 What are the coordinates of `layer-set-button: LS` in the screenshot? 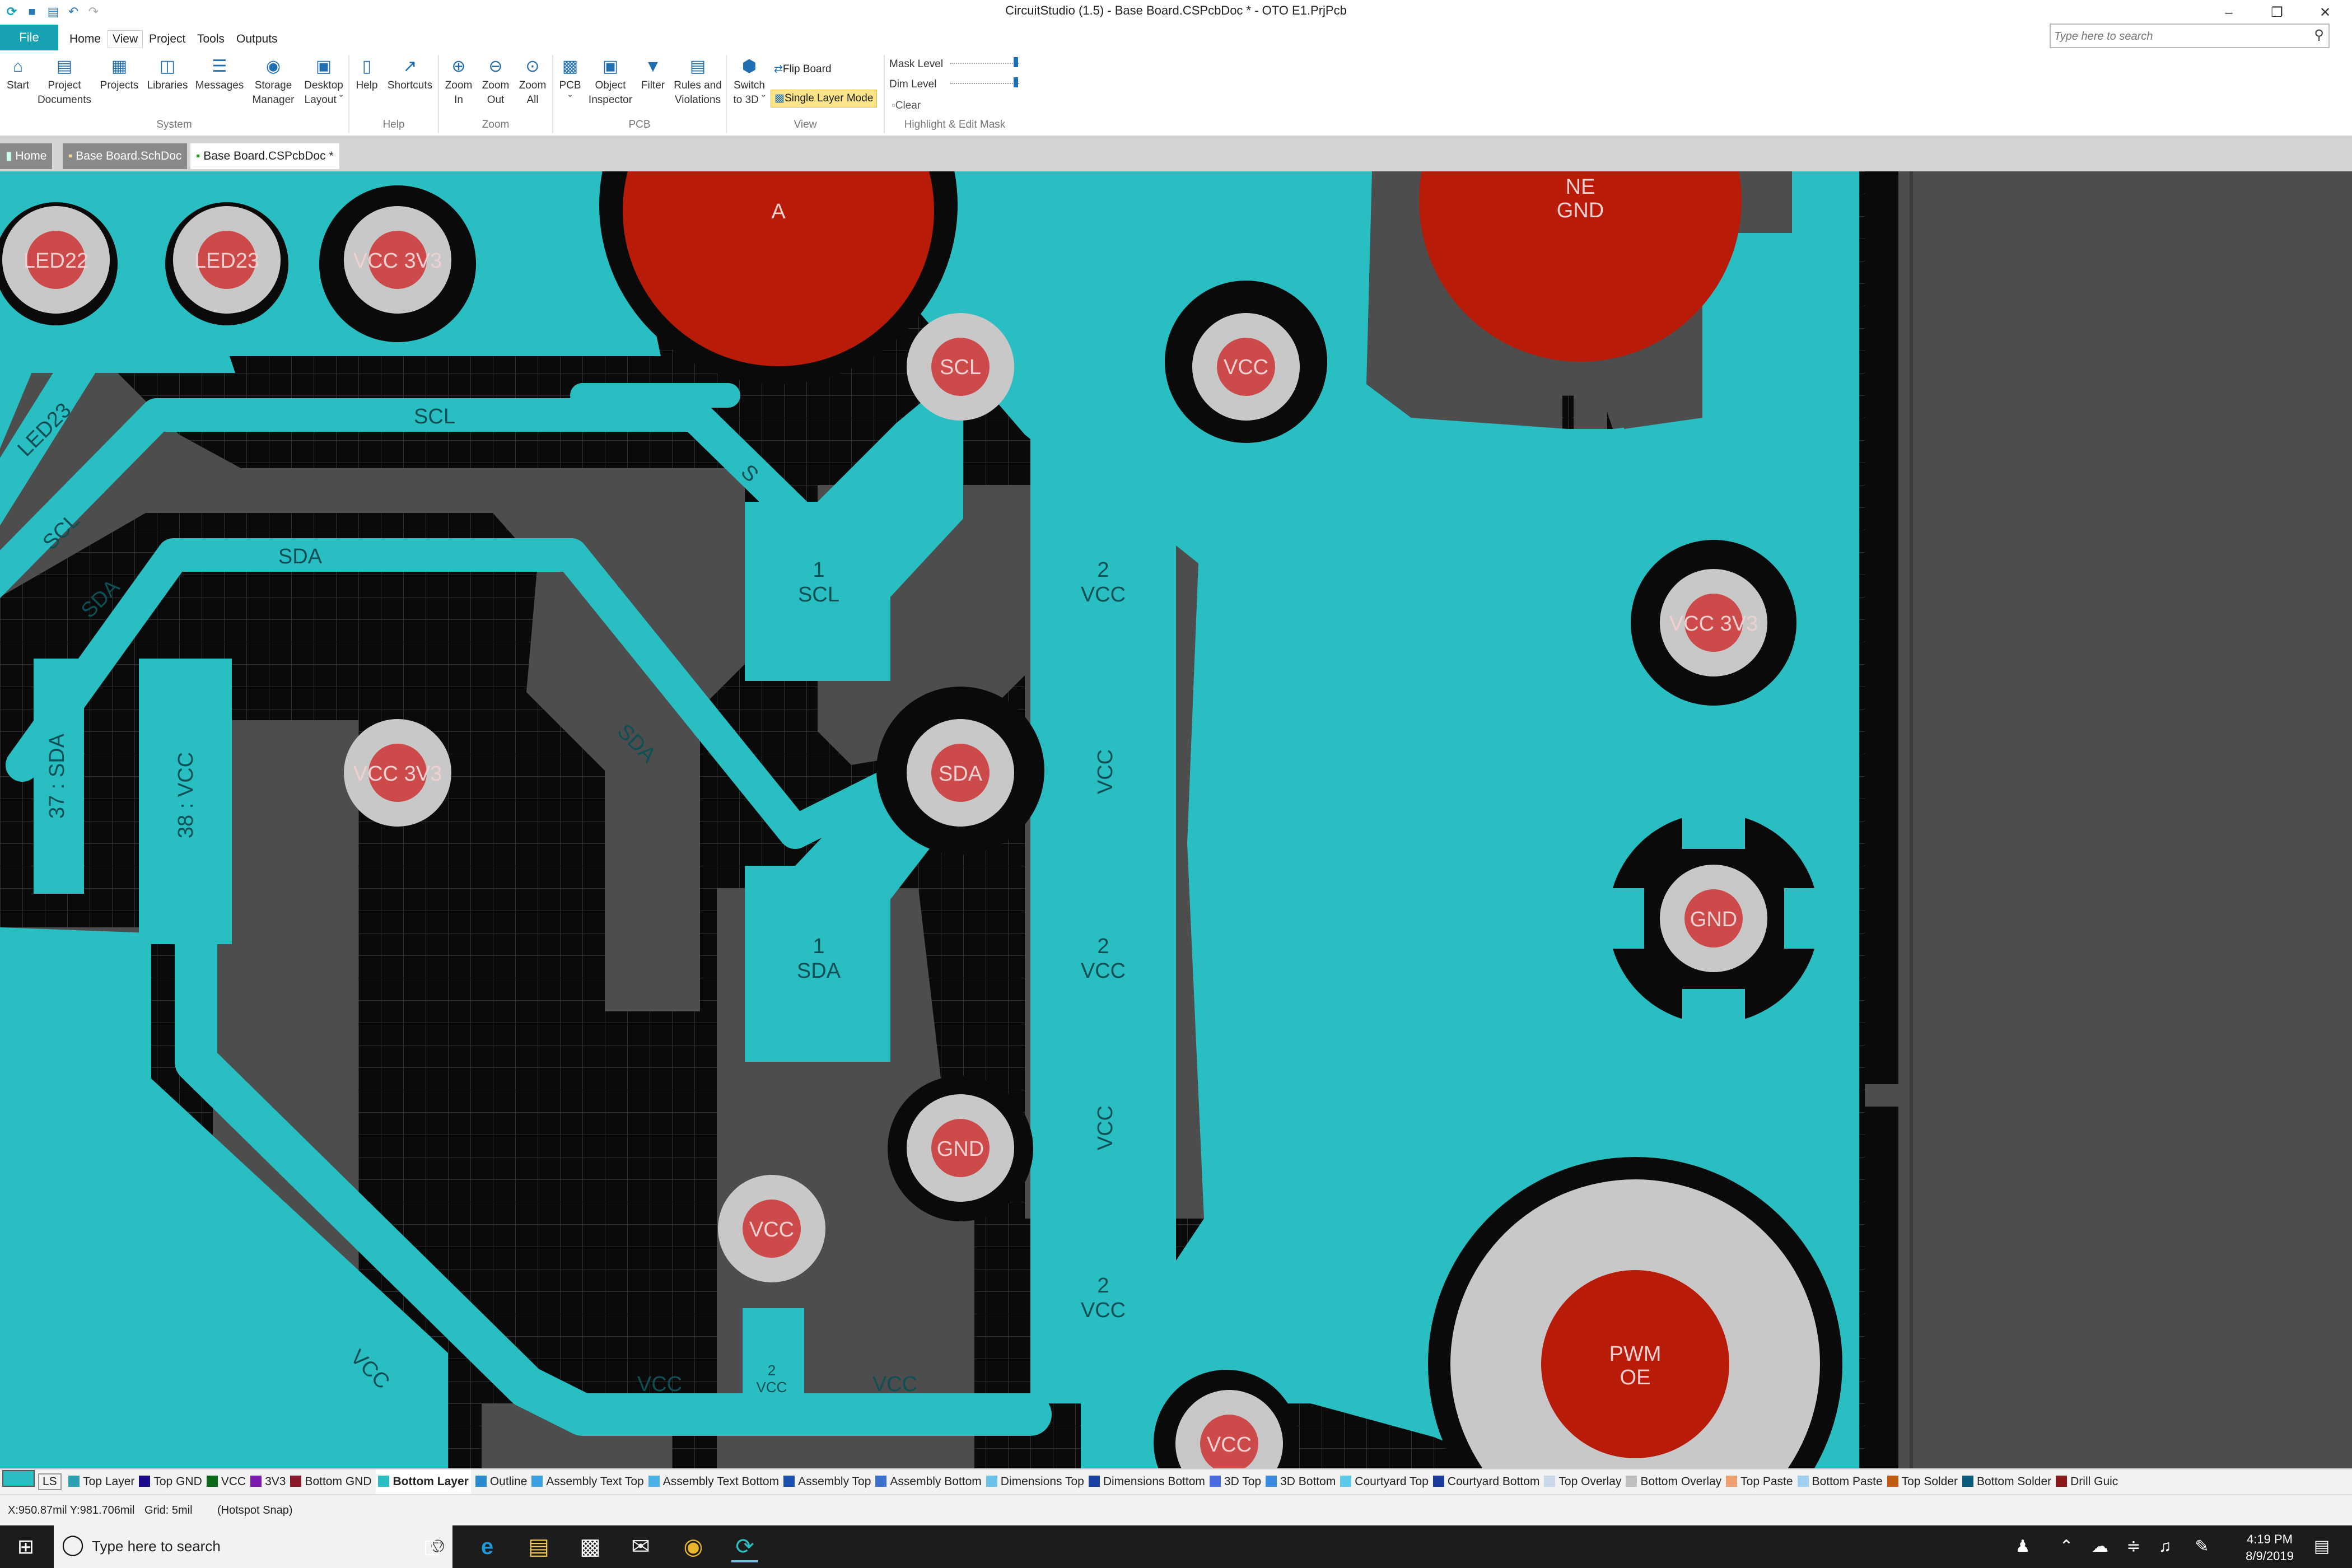 It's located at (50, 1481).